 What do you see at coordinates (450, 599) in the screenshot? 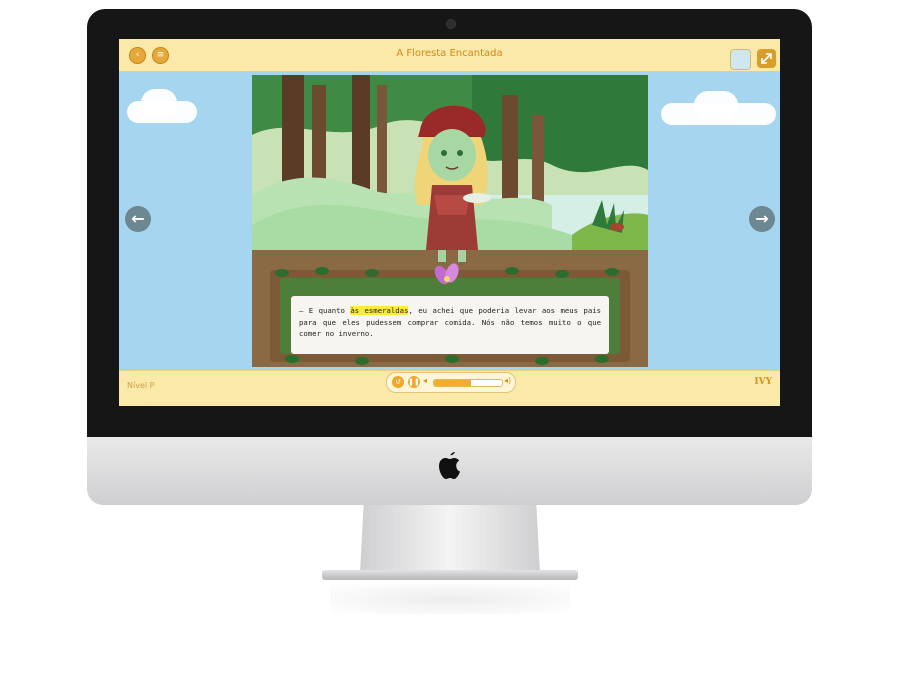
I see `stand-shadow` at bounding box center [450, 599].